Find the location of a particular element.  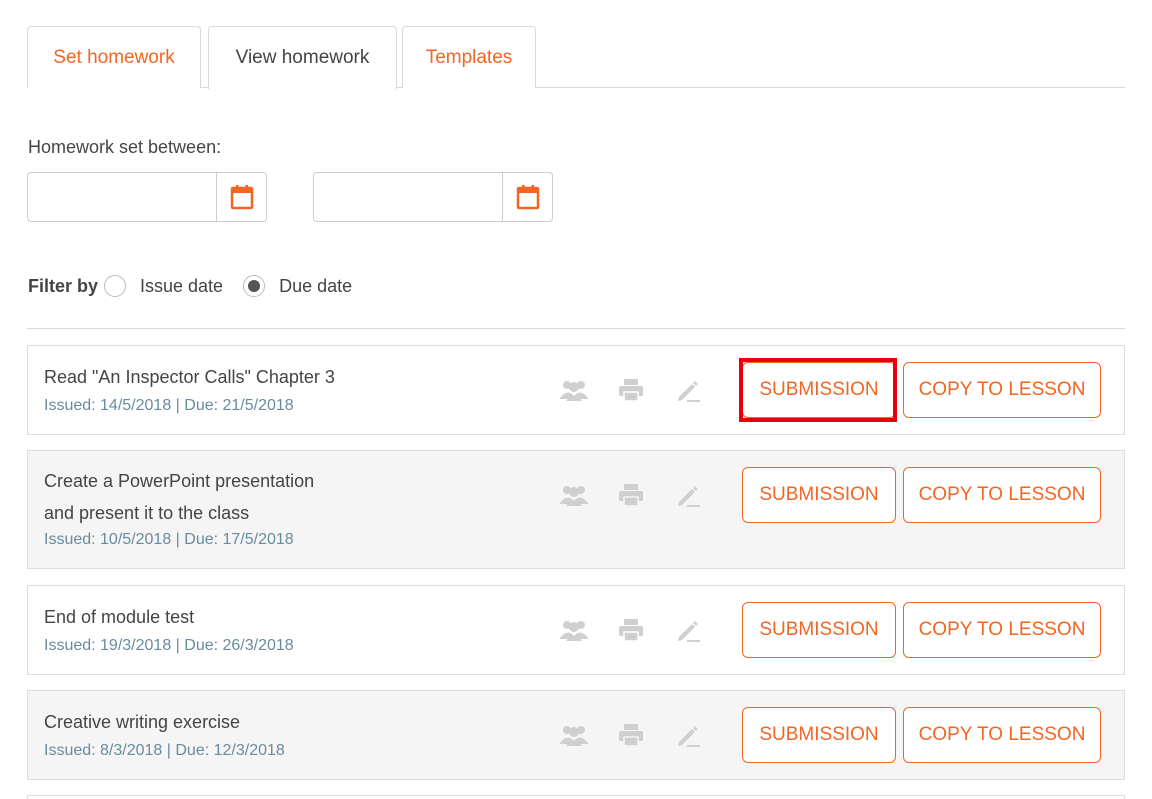

issue-date-label: Issue date is located at coordinates (182, 285).